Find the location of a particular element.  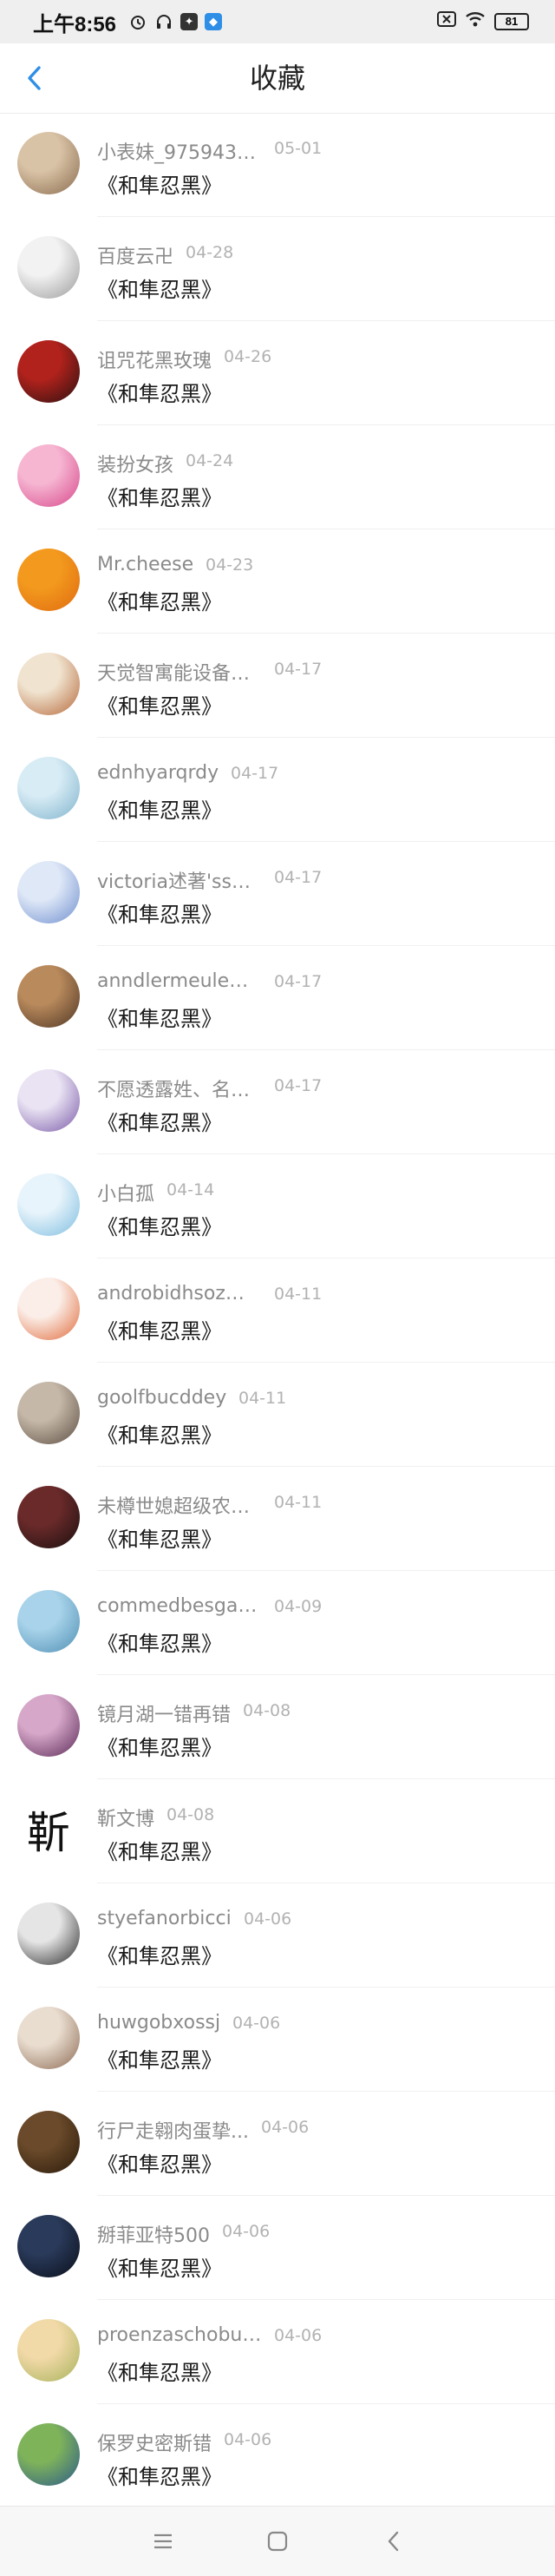

app-header: 收藏 is located at coordinates (277, 78).